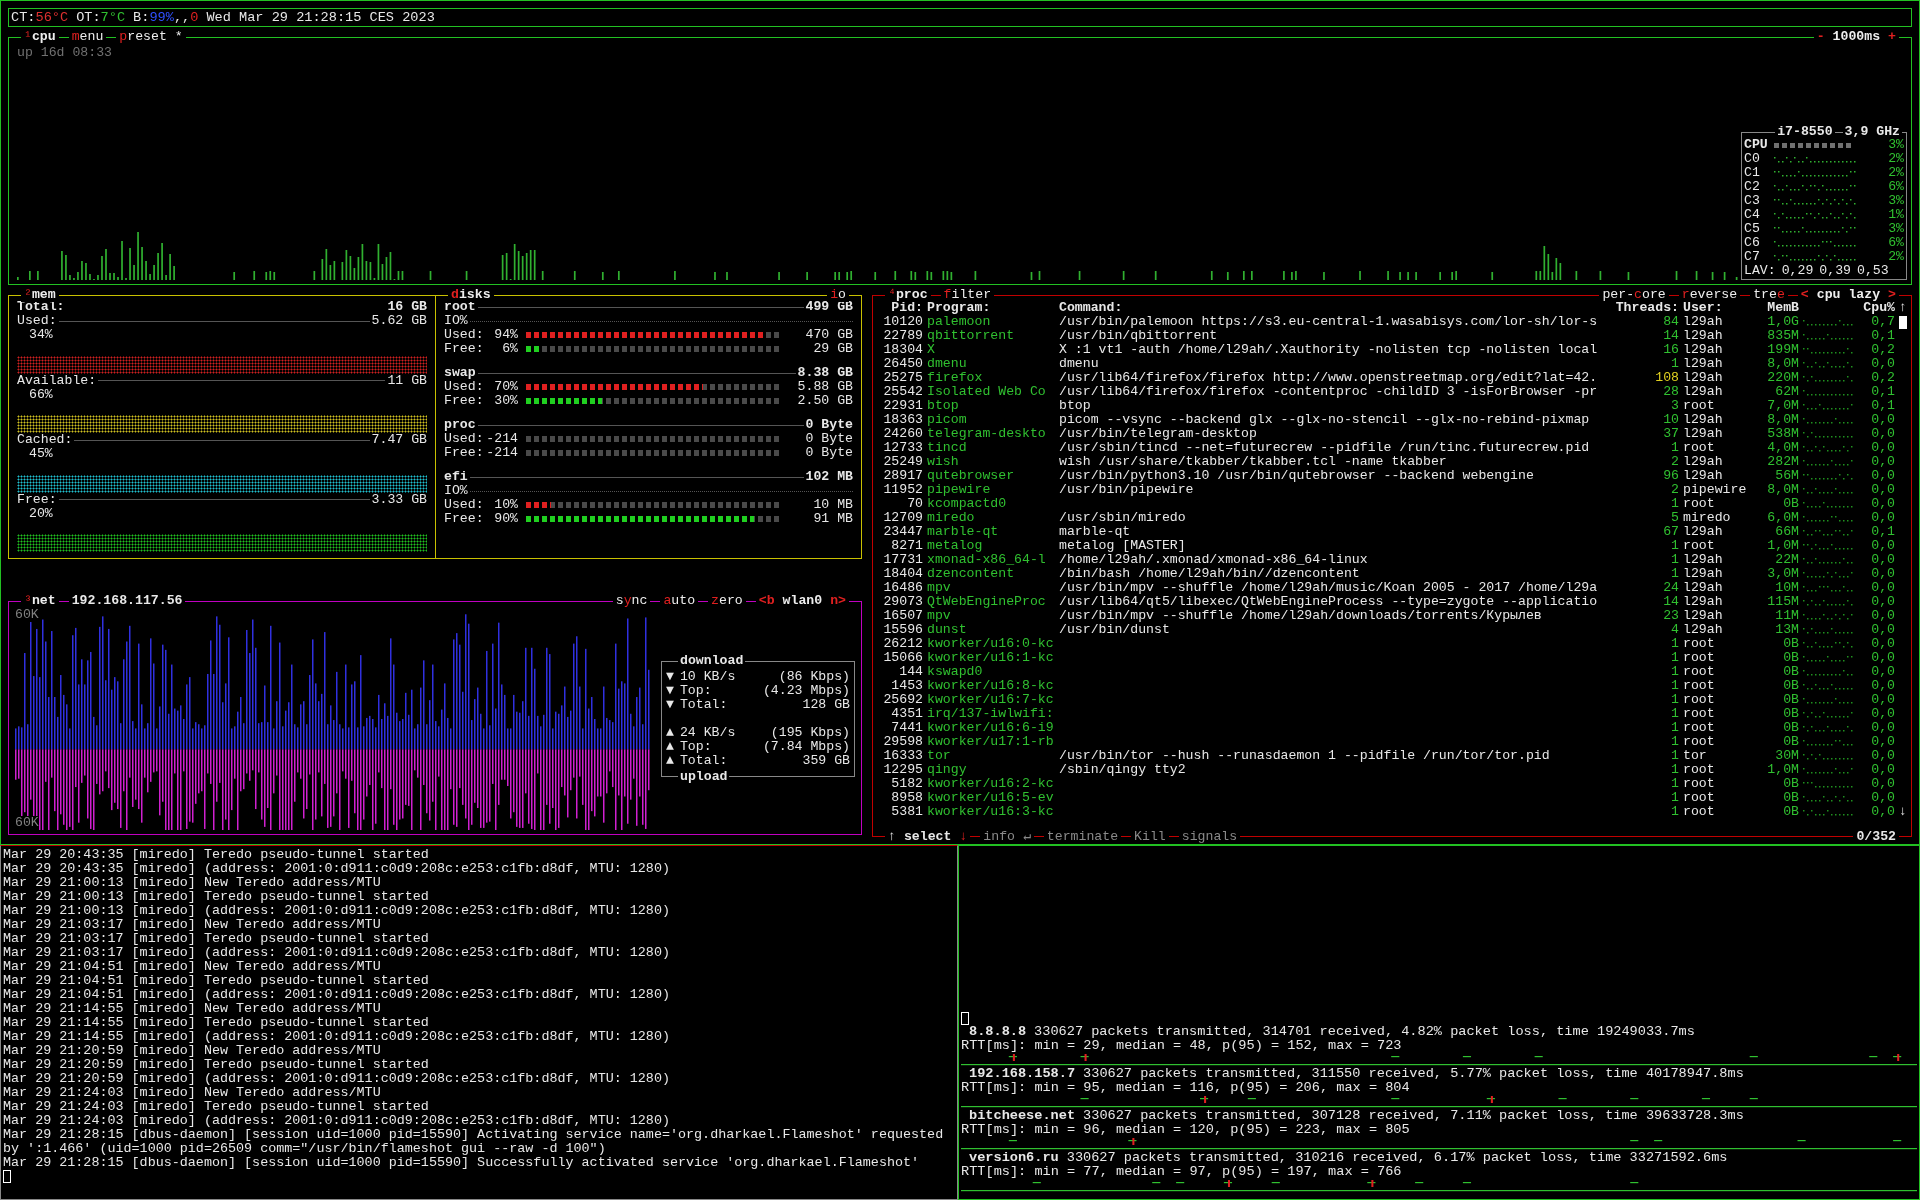 The height and width of the screenshot is (1200, 1920). I want to click on threads-cell-text: 84, so click(1670, 322).